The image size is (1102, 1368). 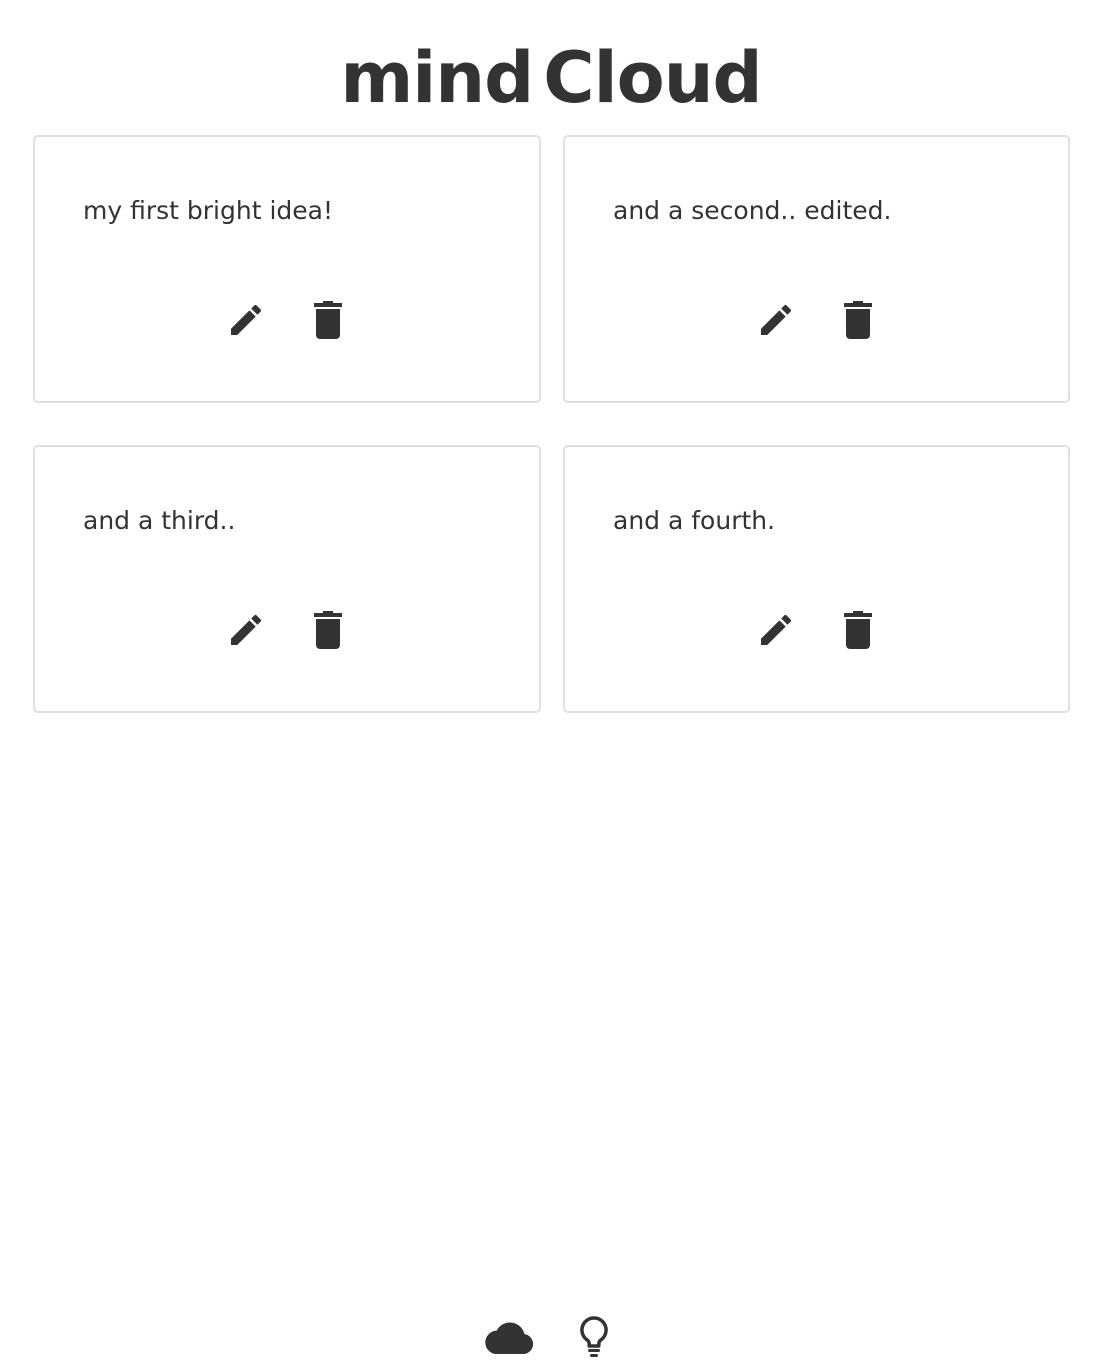 What do you see at coordinates (551, 1337) in the screenshot?
I see `footer-nav` at bounding box center [551, 1337].